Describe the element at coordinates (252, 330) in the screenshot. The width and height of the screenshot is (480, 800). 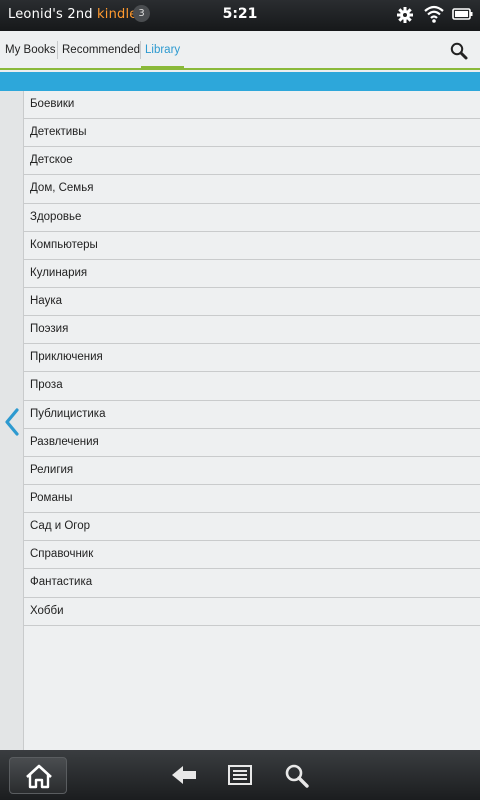
I see `list-item: Поэзия` at that location.